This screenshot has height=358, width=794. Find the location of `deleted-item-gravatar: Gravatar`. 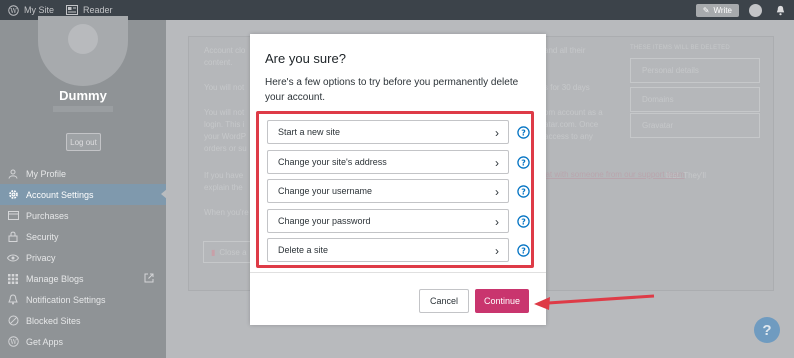

deleted-item-gravatar: Gravatar is located at coordinates (695, 125).